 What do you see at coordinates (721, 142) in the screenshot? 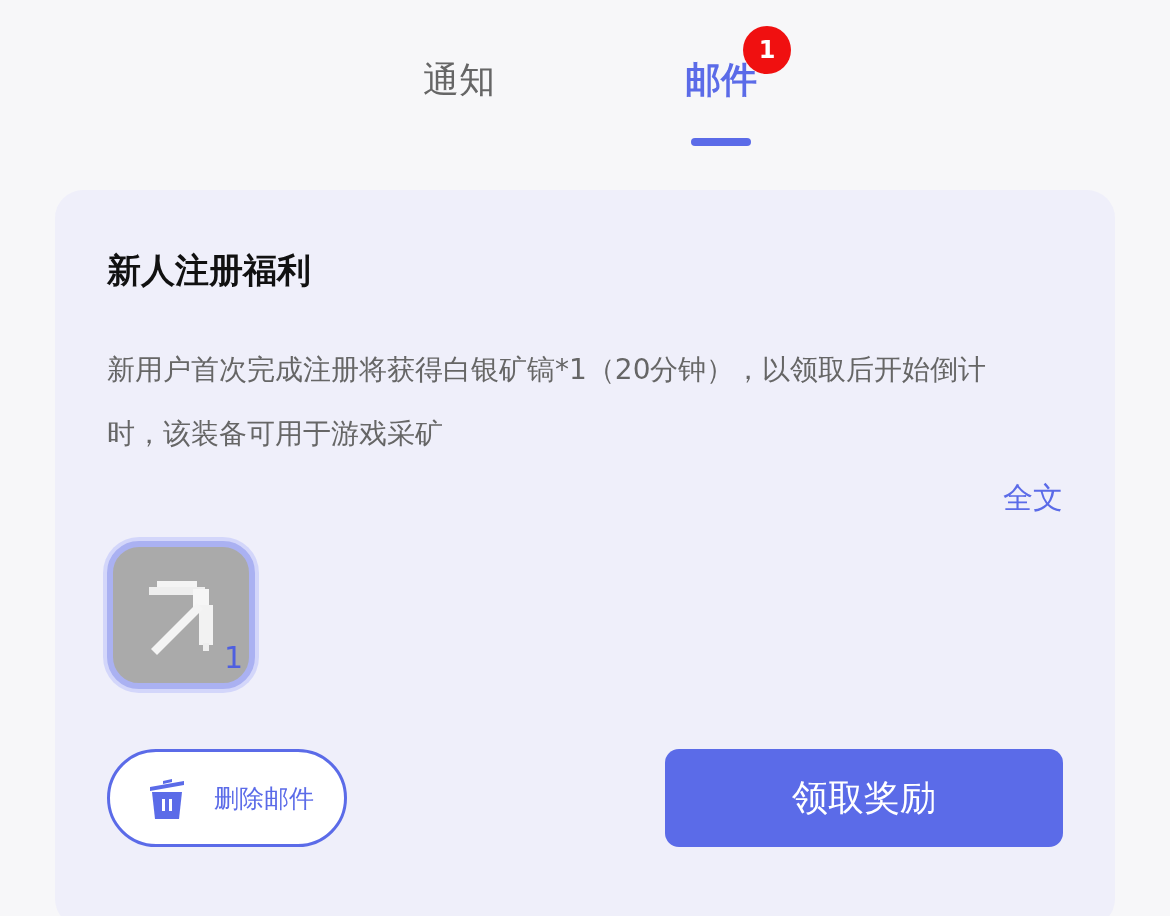
I see `tab-indicator` at bounding box center [721, 142].